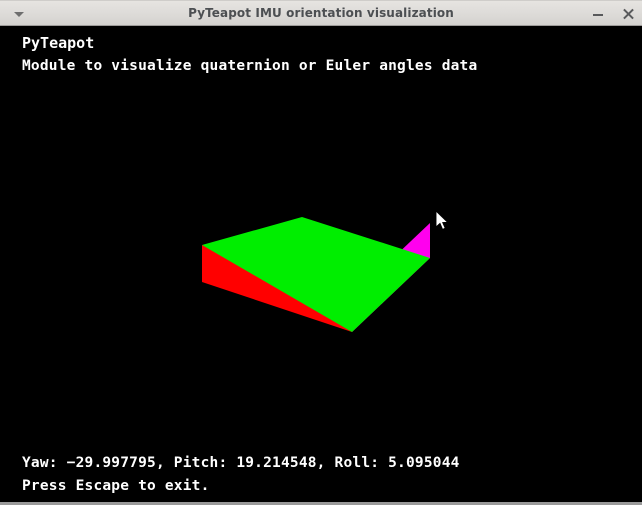  I want to click on box-top-face, so click(316, 274).